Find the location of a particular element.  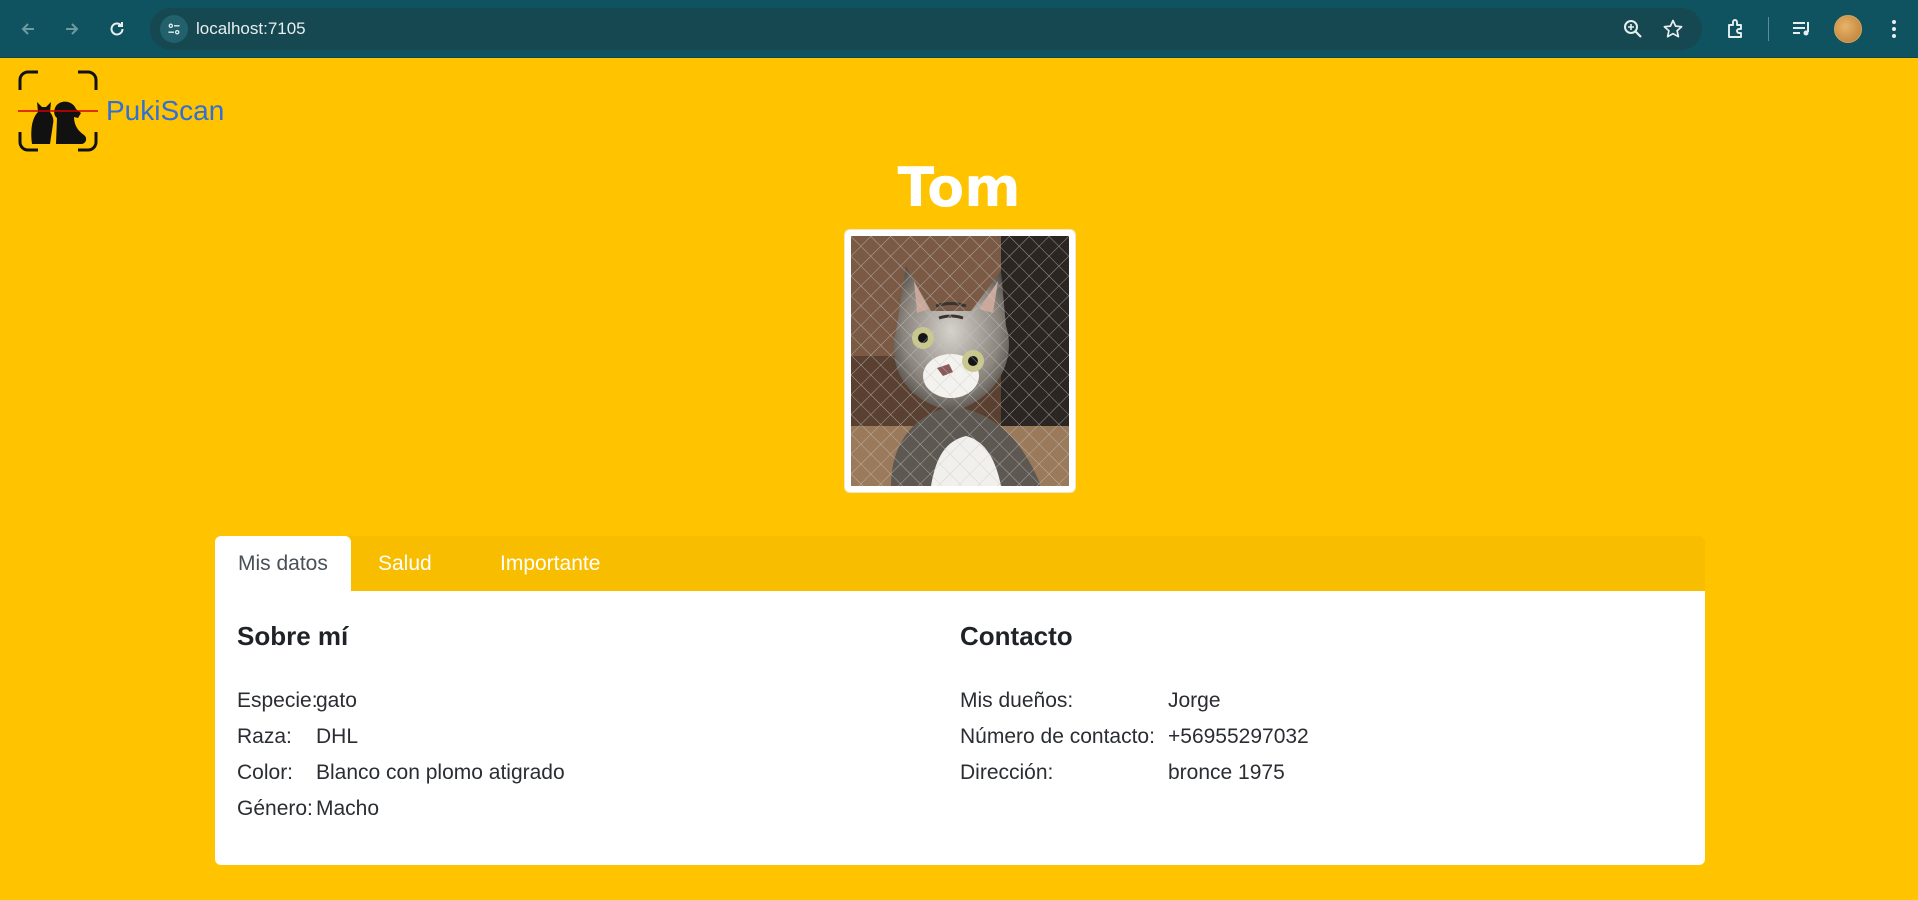

about-key: Especie: is located at coordinates (277, 700).